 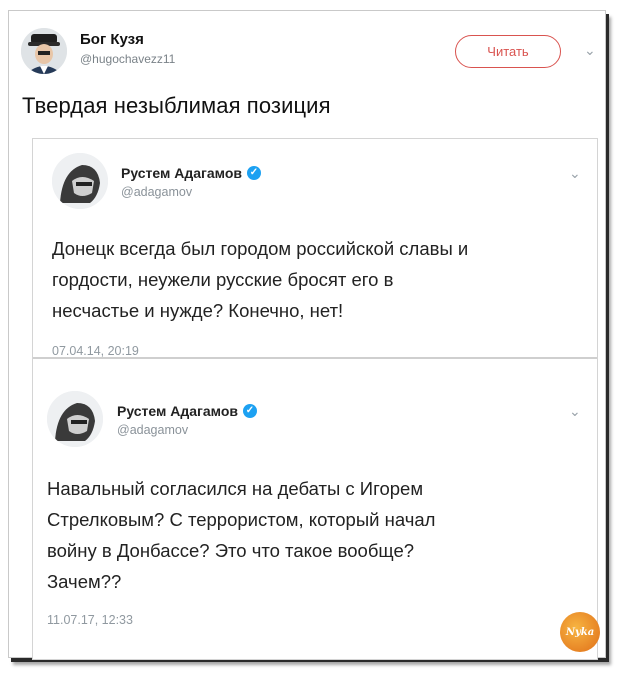 What do you see at coordinates (315, 358) in the screenshot?
I see `divider` at bounding box center [315, 358].